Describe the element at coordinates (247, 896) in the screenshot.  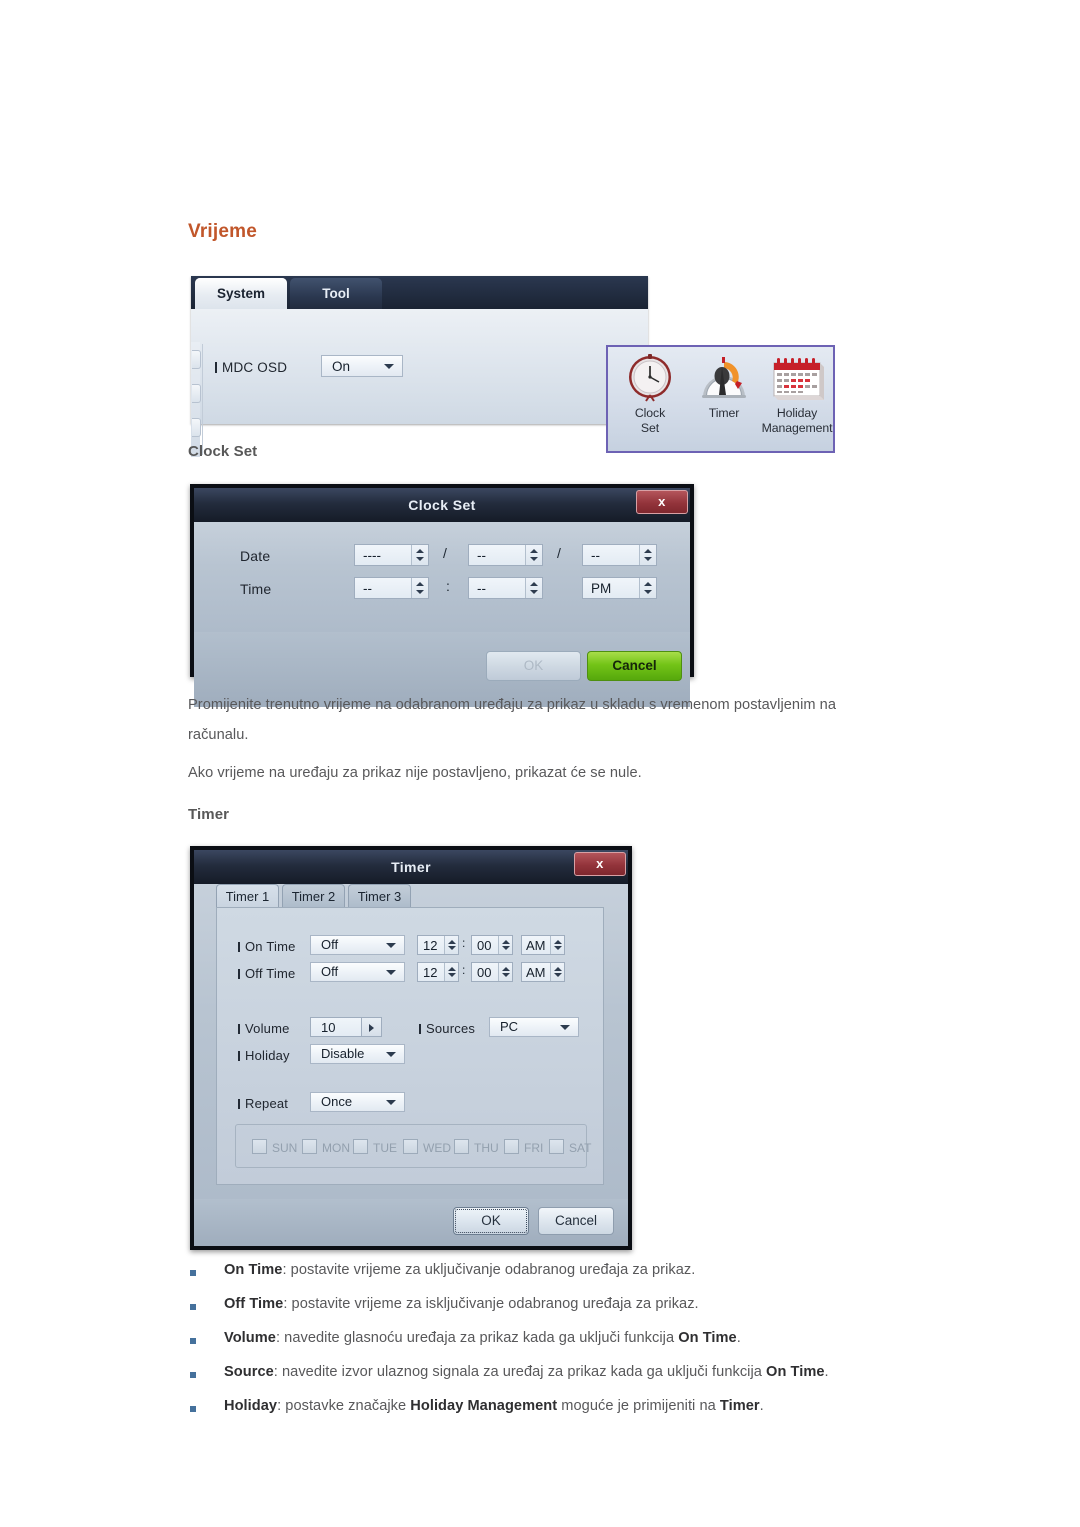
I see `tab-timer-1: Timer 1` at that location.